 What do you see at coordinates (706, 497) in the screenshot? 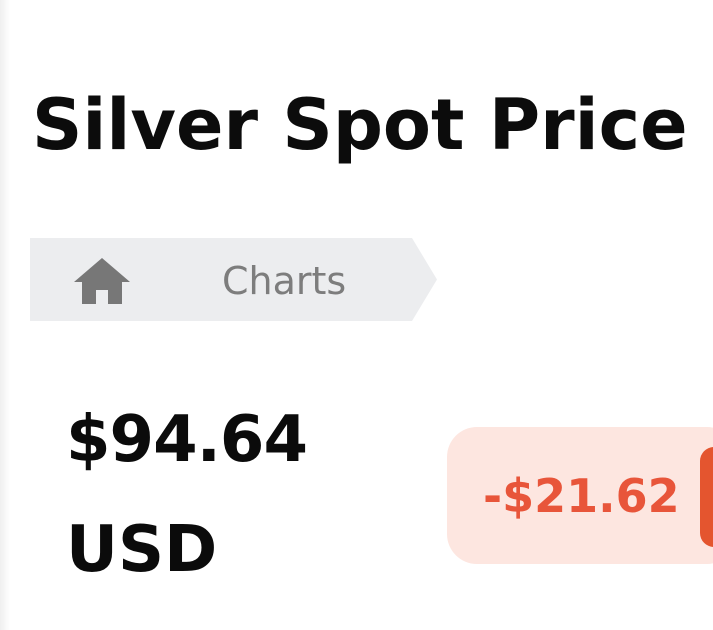
I see `price-change-percent-pill` at bounding box center [706, 497].